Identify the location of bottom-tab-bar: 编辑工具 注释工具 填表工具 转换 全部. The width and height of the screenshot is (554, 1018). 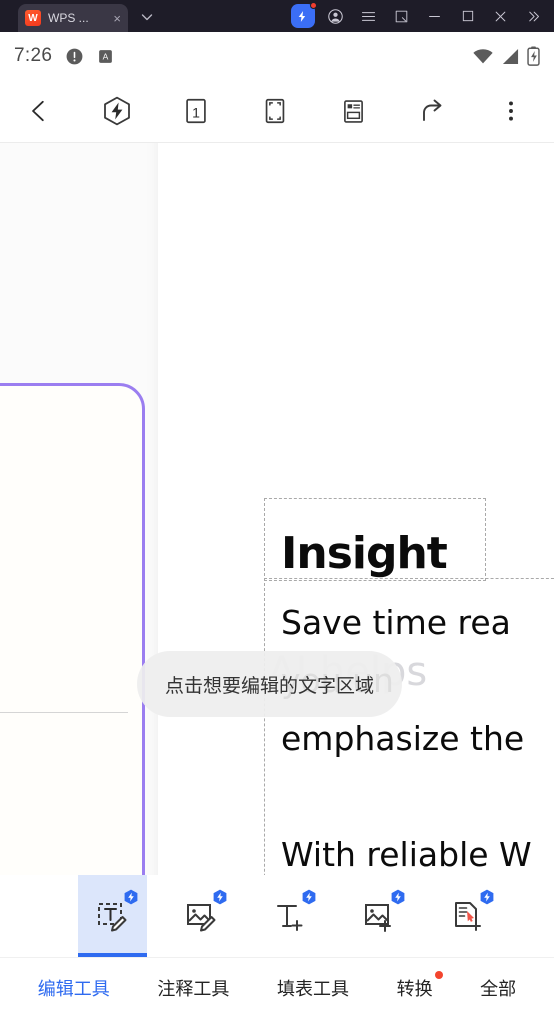
(277, 987).